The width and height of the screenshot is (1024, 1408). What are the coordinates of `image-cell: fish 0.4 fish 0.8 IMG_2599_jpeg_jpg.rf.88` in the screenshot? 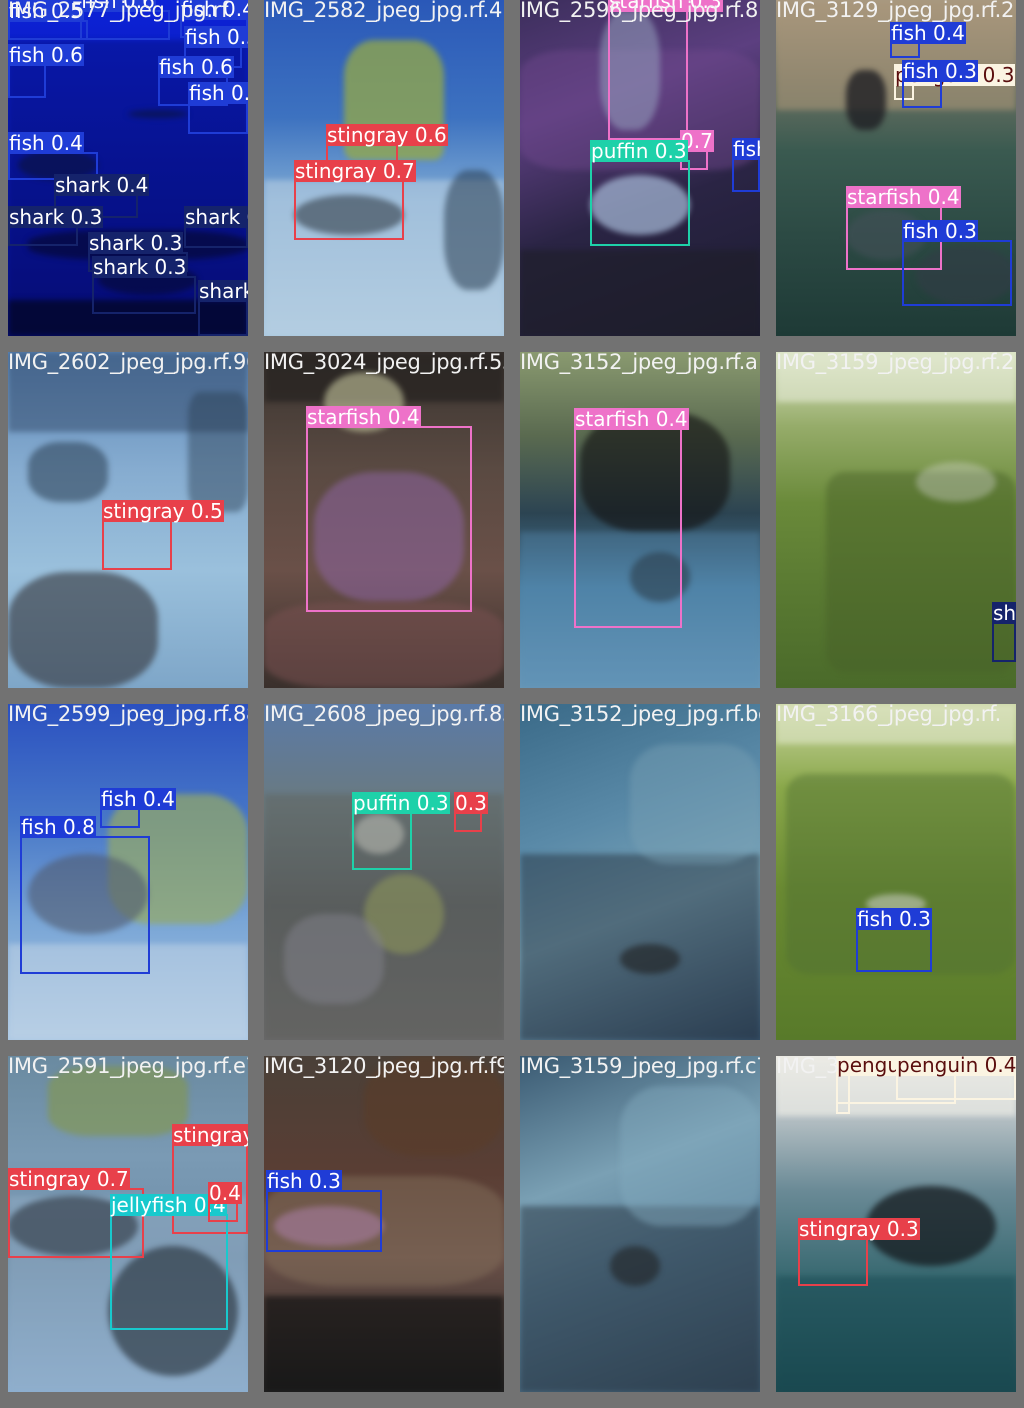 It's located at (128, 872).